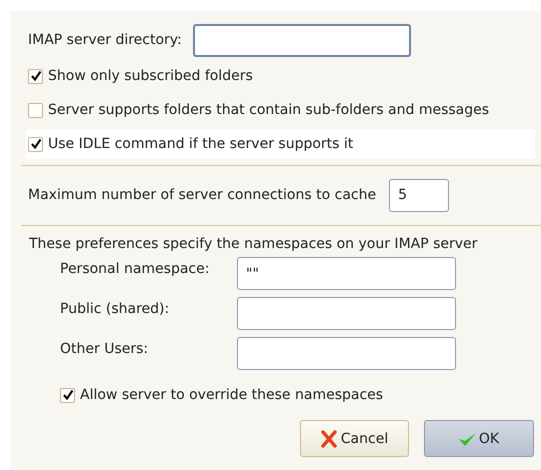  What do you see at coordinates (202, 195) in the screenshot?
I see `connections-label: Maximum number of server connections to cache` at bounding box center [202, 195].